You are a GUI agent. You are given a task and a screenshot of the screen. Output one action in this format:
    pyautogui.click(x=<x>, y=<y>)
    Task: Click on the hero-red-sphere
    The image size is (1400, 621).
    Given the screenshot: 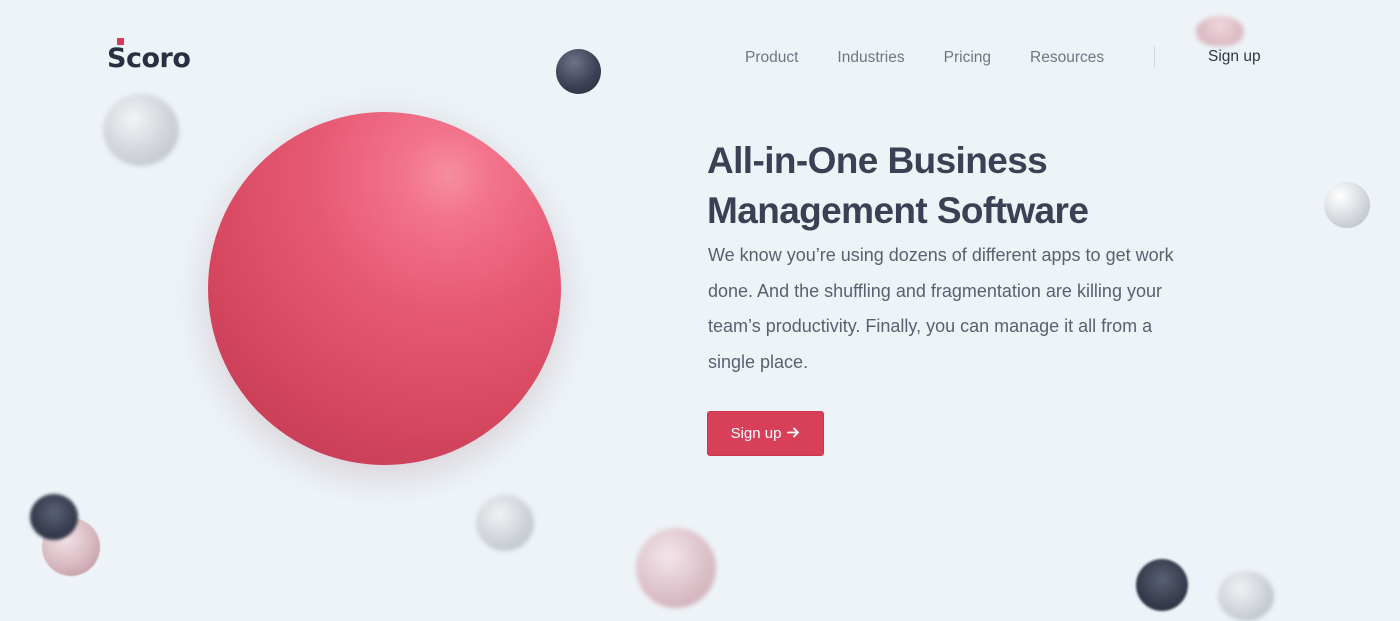 What is the action you would take?
    pyautogui.click(x=384, y=288)
    